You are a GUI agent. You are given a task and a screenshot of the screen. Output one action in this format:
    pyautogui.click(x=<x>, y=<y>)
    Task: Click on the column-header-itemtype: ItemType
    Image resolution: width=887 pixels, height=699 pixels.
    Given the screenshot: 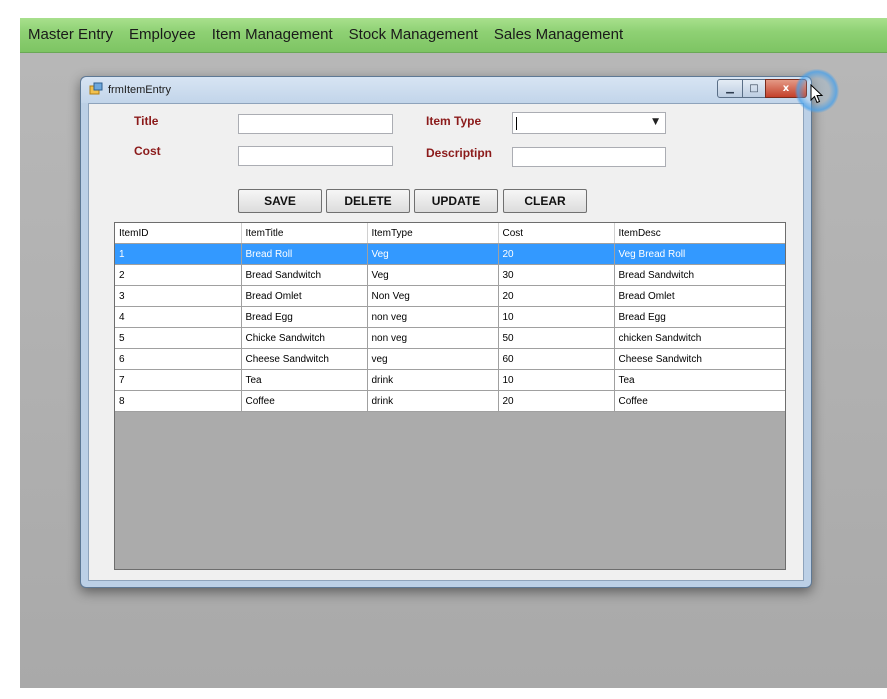 What is the action you would take?
    pyautogui.click(x=433, y=233)
    